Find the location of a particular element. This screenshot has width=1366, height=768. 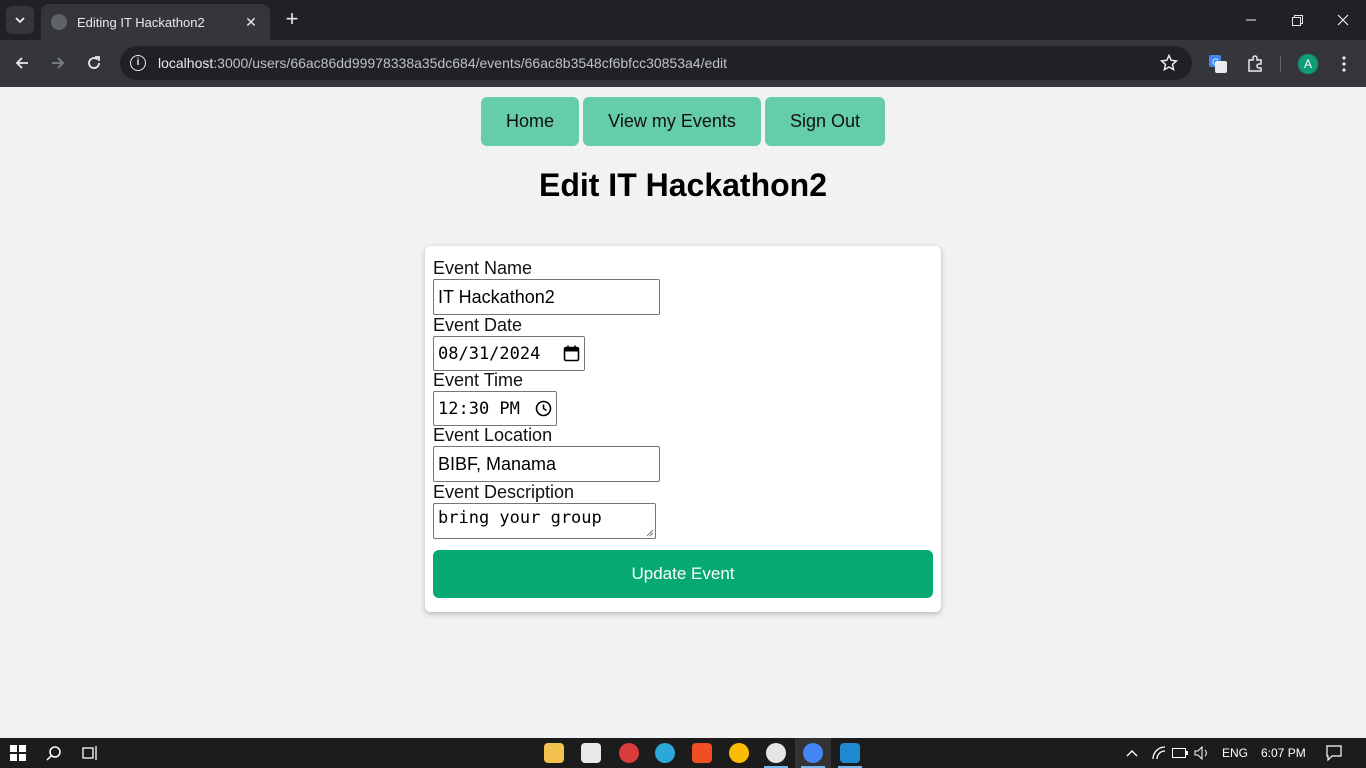

event-time-input: 12:30 PM is located at coordinates (495, 408).